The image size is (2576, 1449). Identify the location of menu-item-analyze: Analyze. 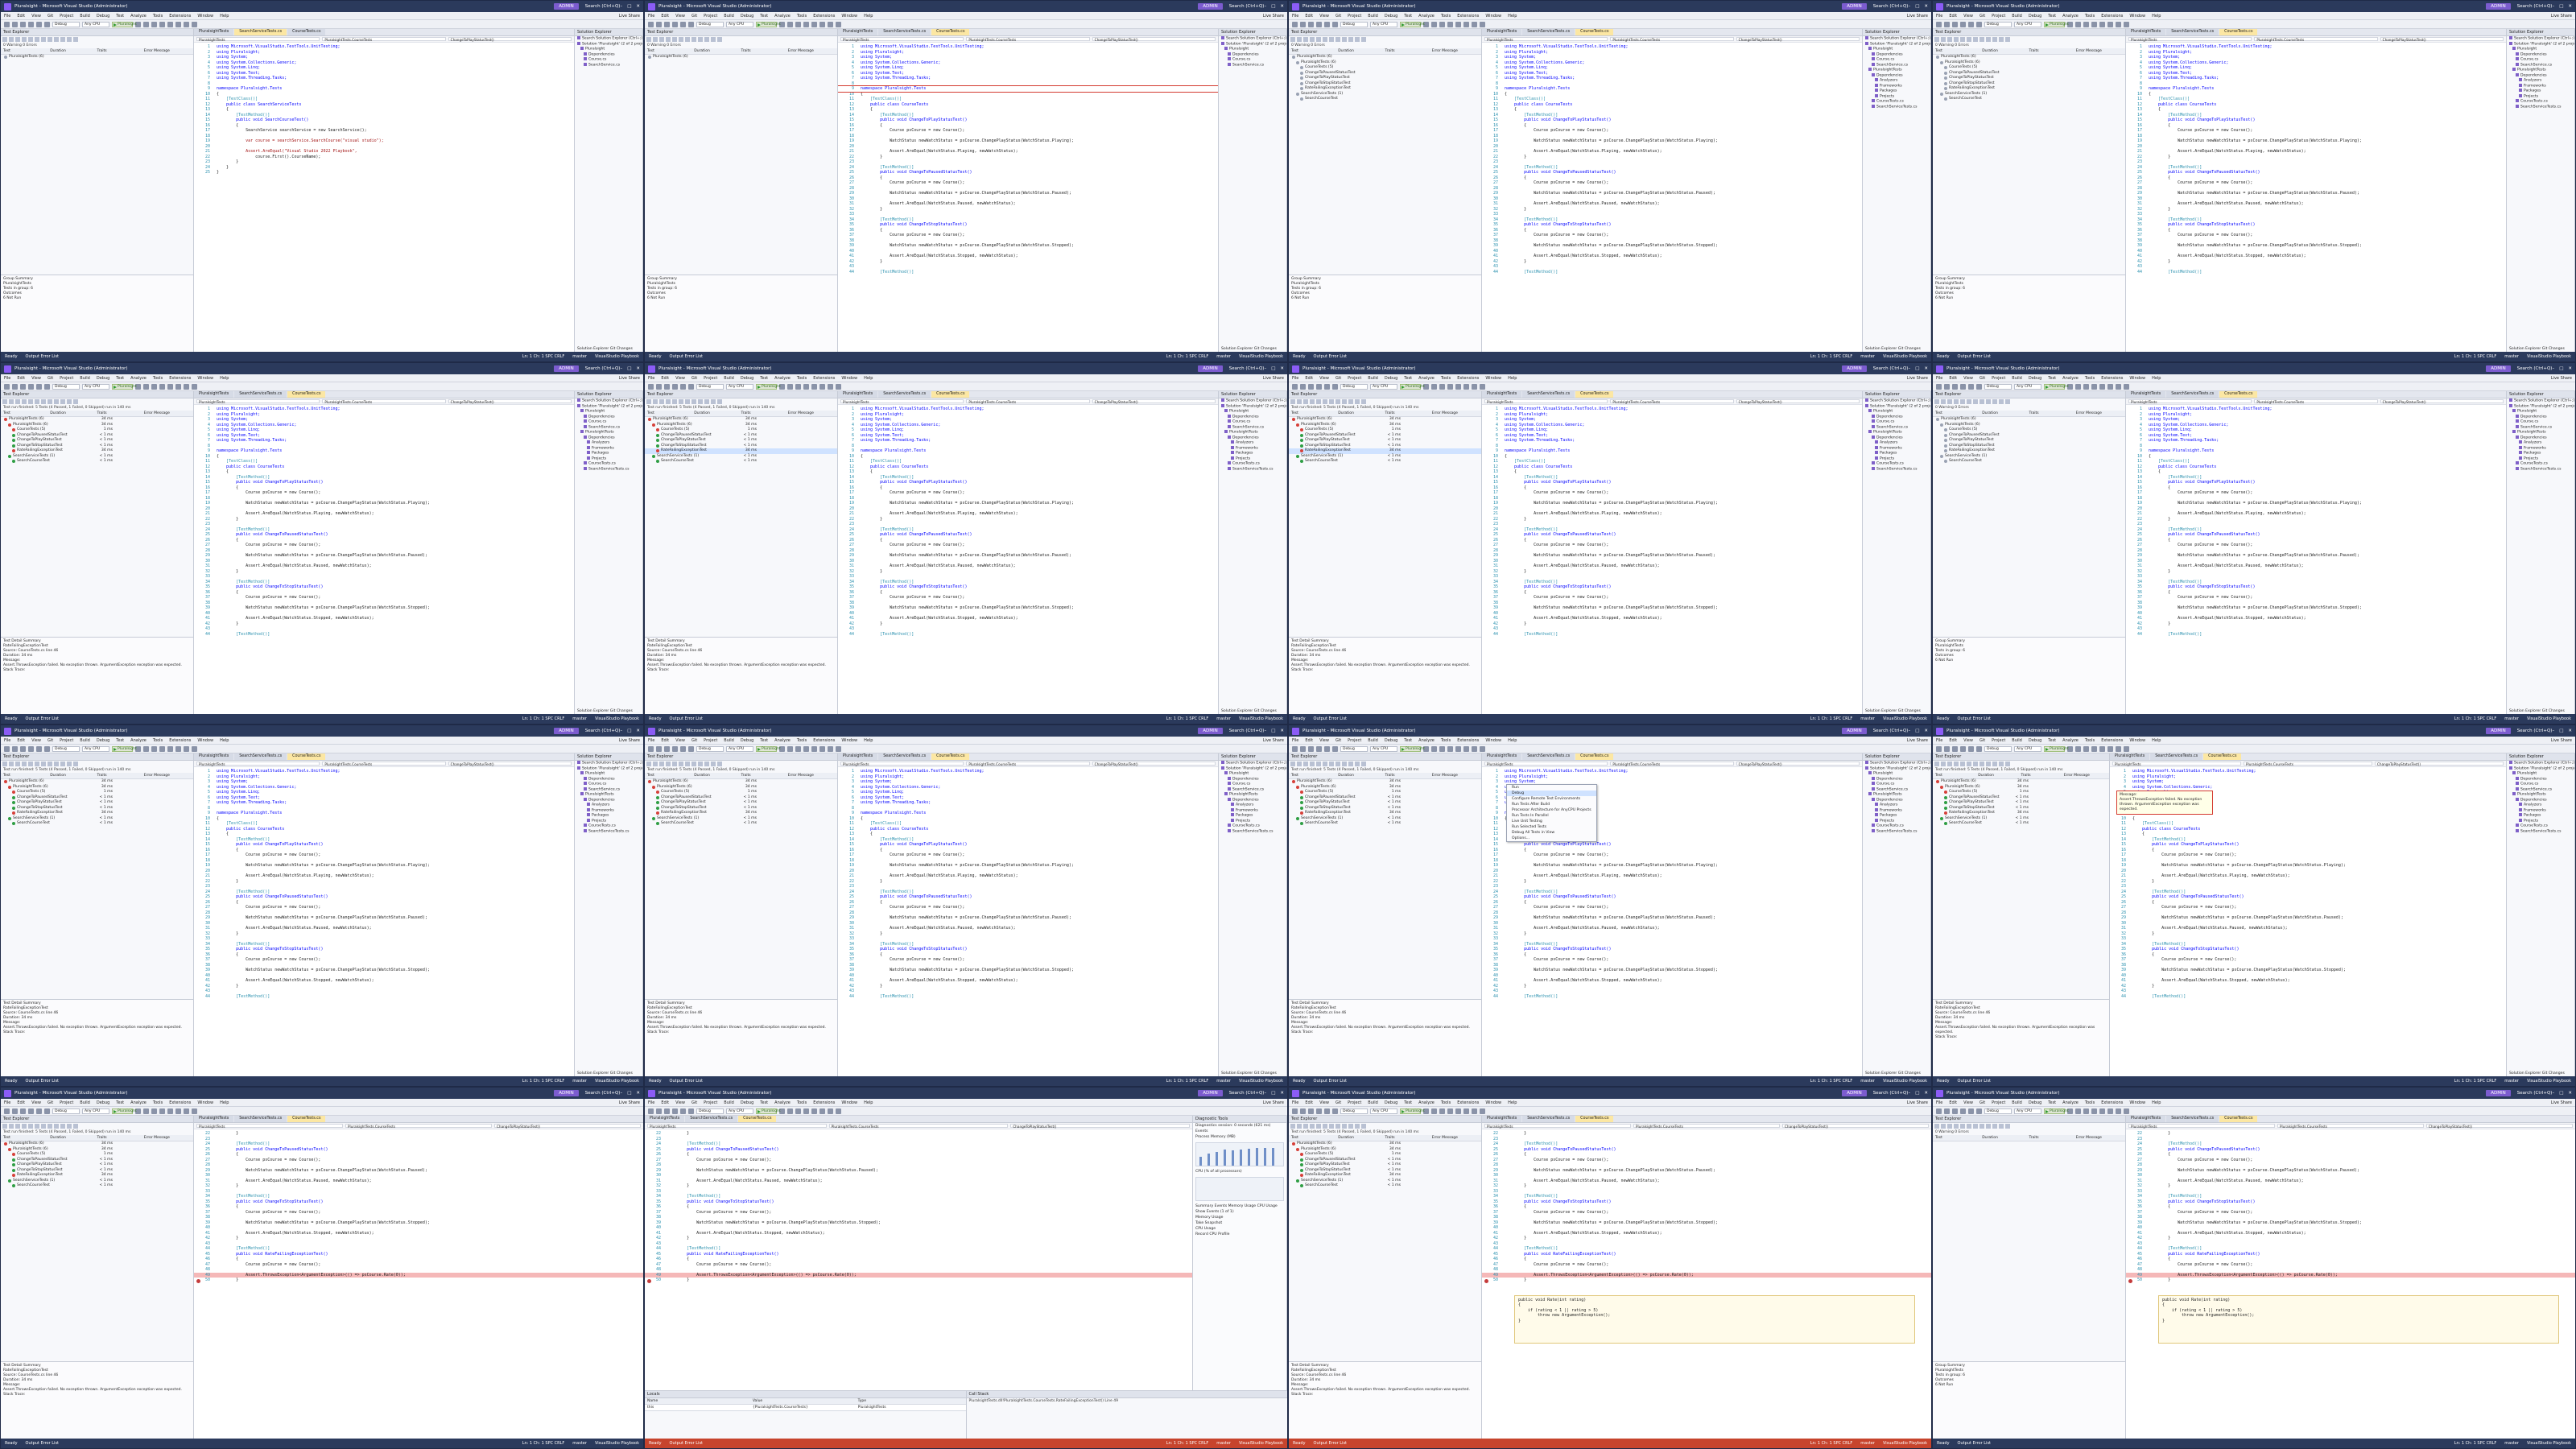
(138, 740).